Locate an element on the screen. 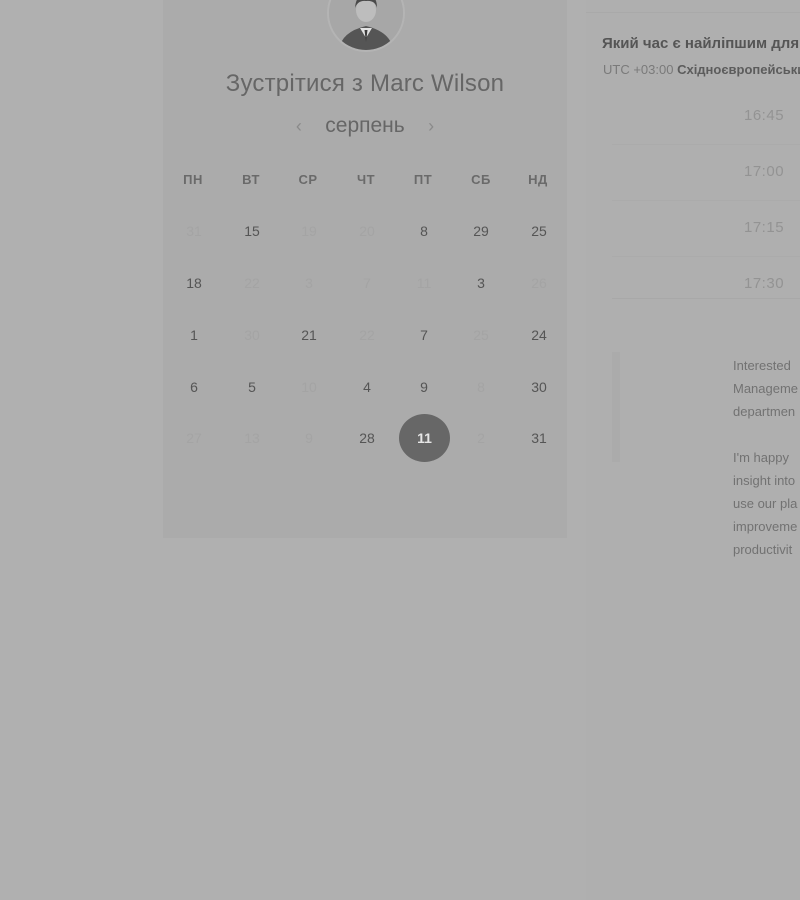  description-line: departmen is located at coordinates (764, 411).